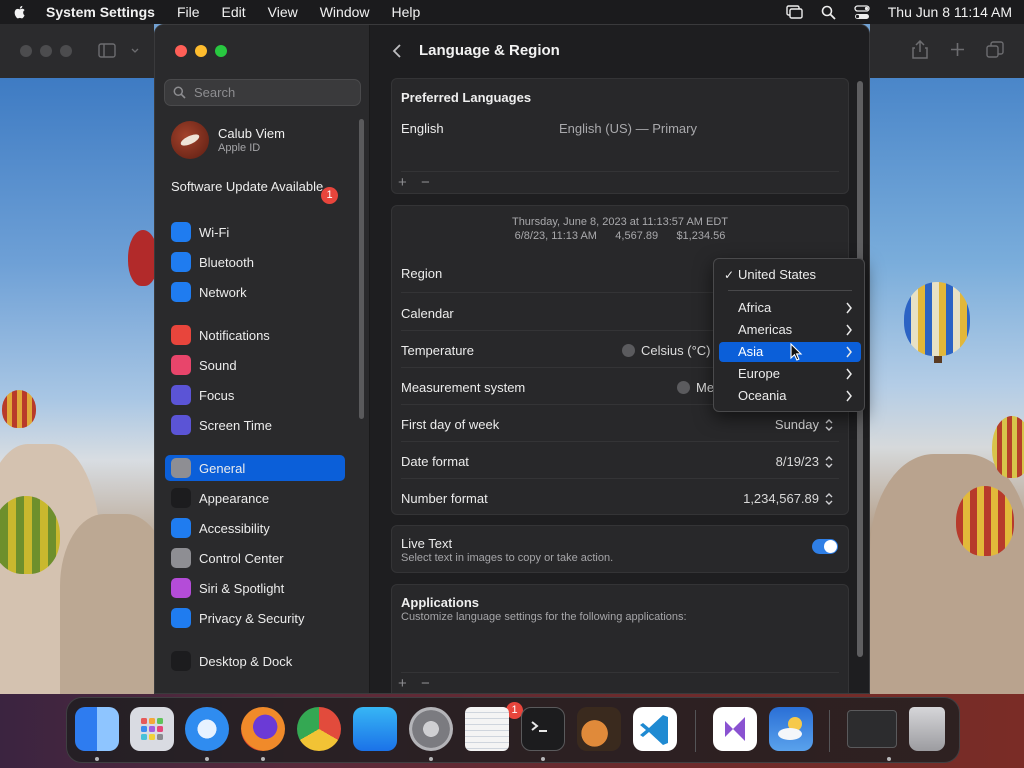  Describe the element at coordinates (242, 588) in the screenshot. I see `sidebar-item-label: Siri & Spotlight` at that location.